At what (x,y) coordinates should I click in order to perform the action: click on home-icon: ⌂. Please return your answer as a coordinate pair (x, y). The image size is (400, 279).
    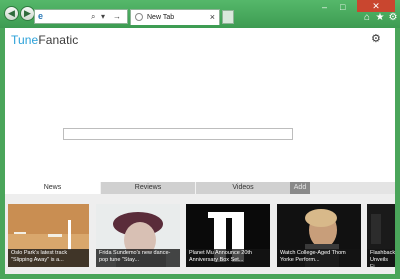
    Looking at the image, I should click on (367, 18).